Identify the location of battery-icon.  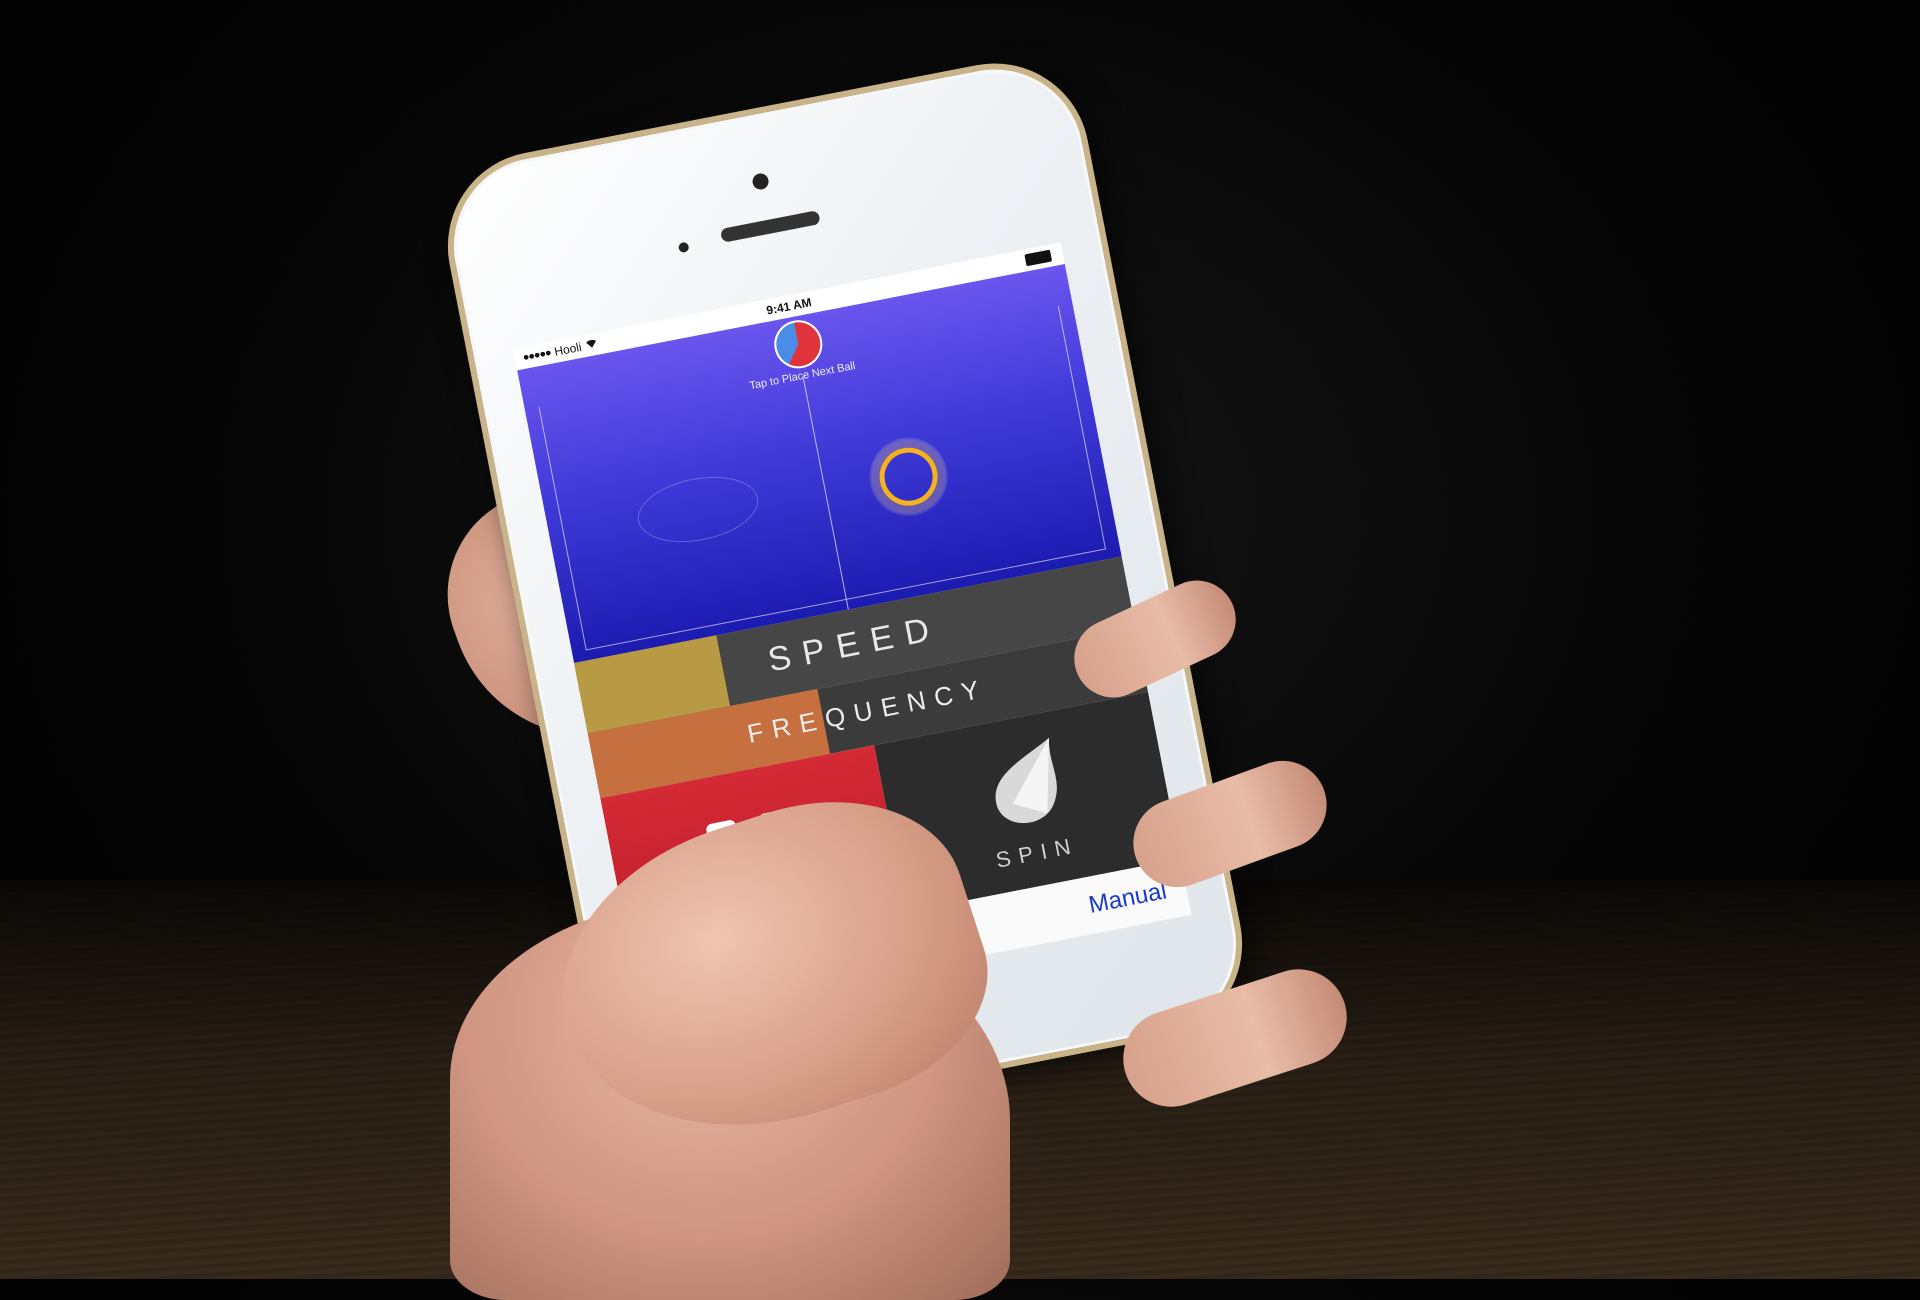
(1038, 258).